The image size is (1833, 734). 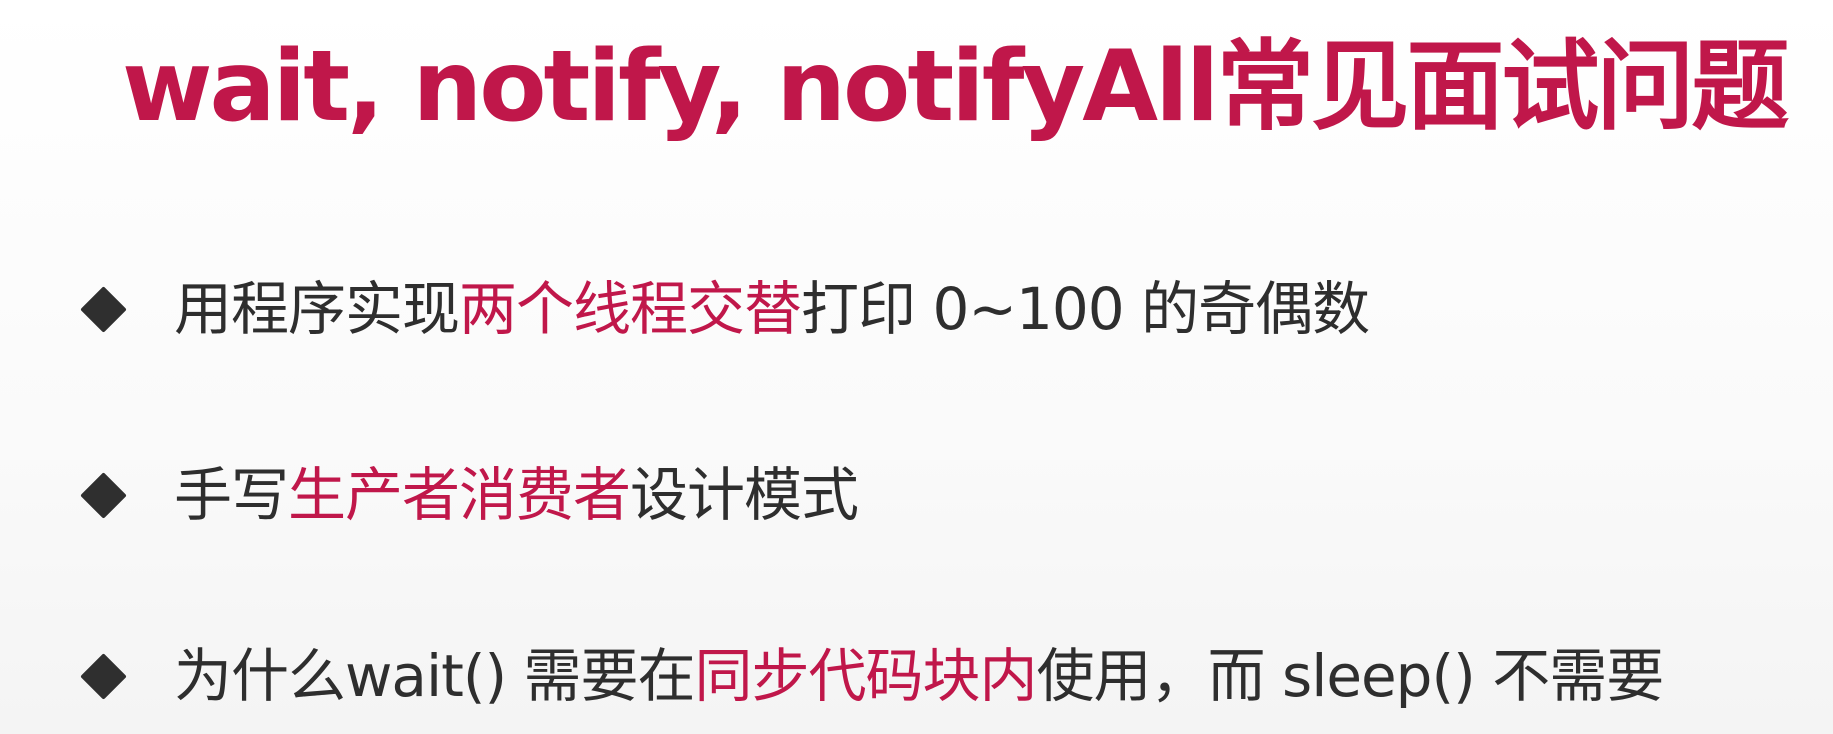 I want to click on question-text-before: 手写, so click(x=231, y=495).